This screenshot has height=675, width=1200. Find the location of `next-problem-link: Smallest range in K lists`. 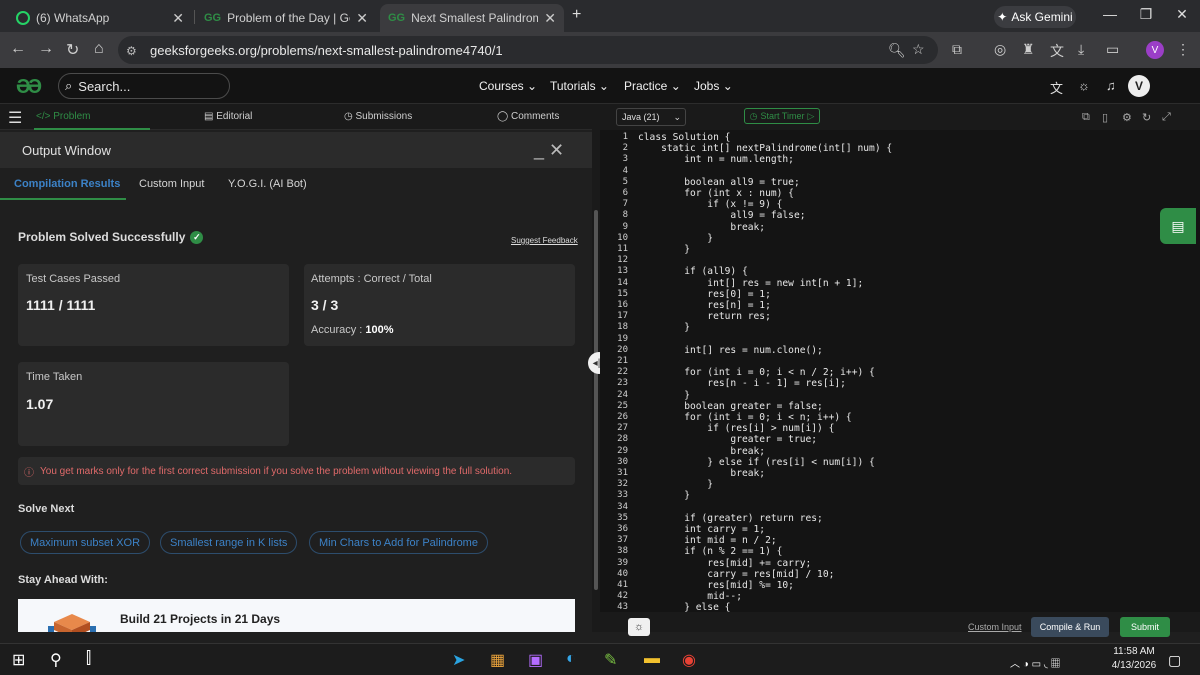

next-problem-link: Smallest range in K lists is located at coordinates (229, 542).